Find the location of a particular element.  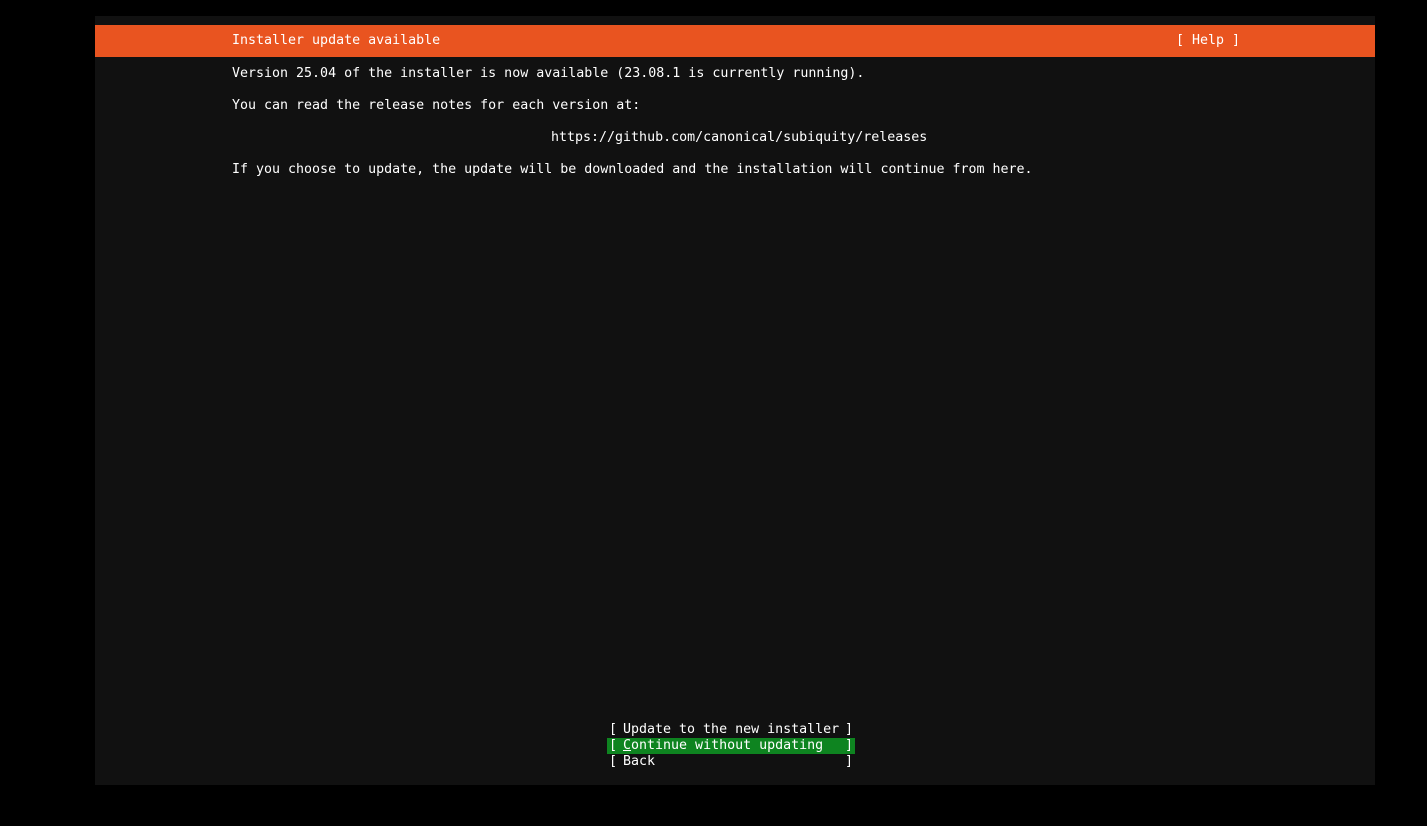

cursor-char: C is located at coordinates (627, 745).